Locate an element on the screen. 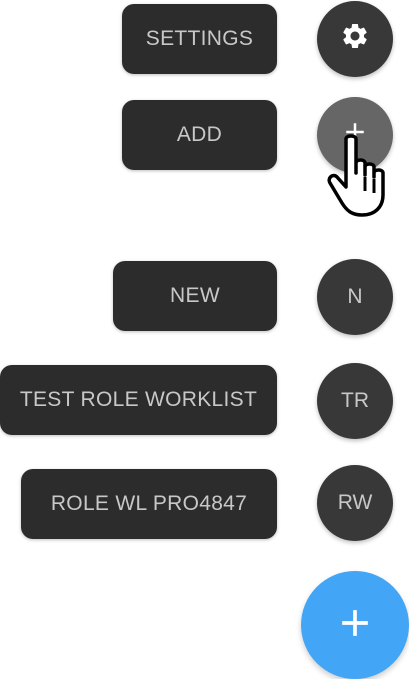 The height and width of the screenshot is (679, 409). new-initials: N is located at coordinates (355, 296).